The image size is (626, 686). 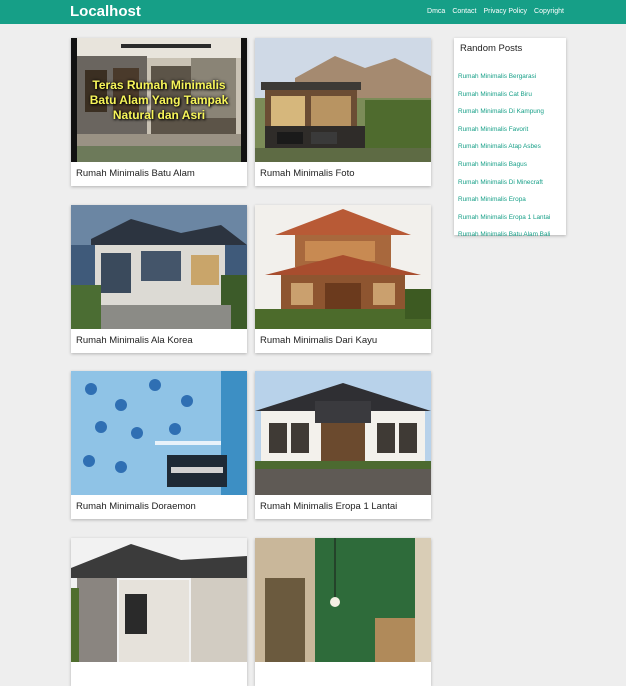 I want to click on nav-links: Dmca Contact Privacy Policy Copyright, so click(x=495, y=11).